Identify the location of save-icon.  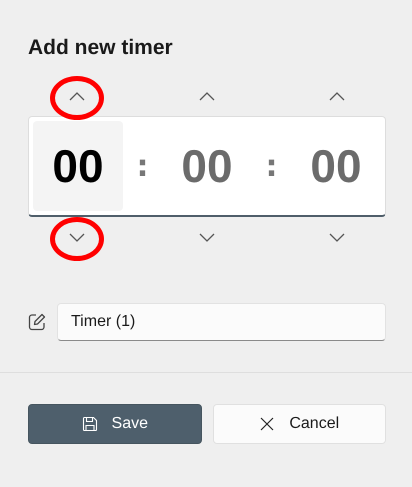
(90, 424).